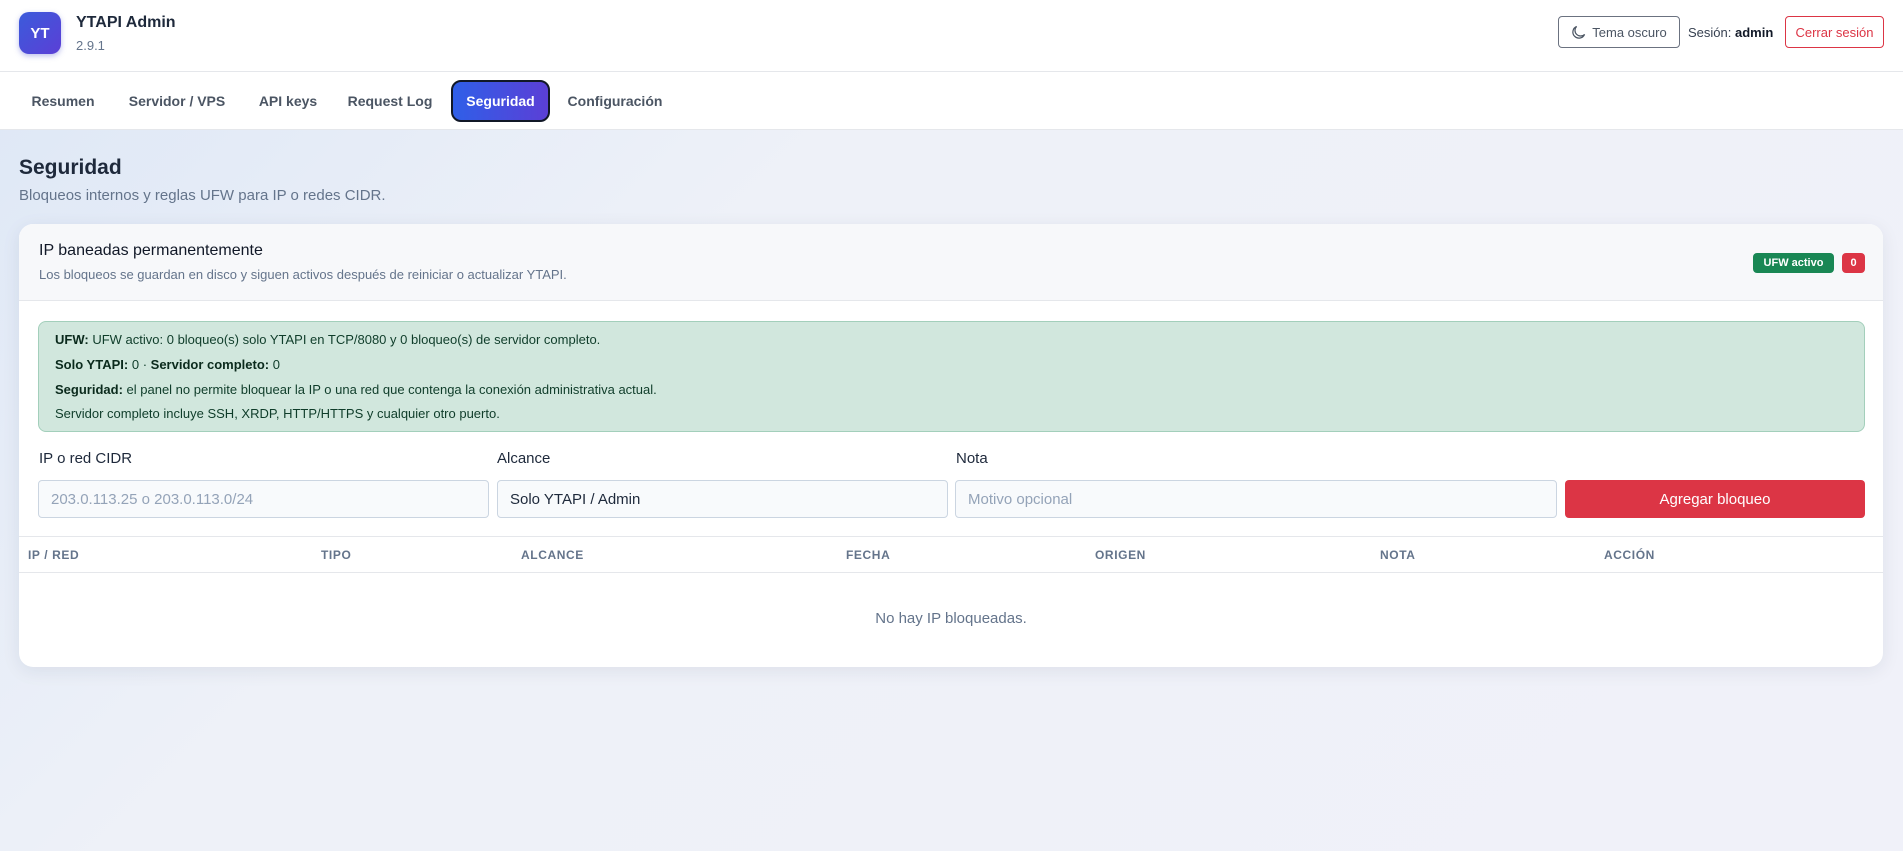  I want to click on alert-line-counts: Solo YTAPI: 0 · Servidor completo: 0, so click(167, 364).